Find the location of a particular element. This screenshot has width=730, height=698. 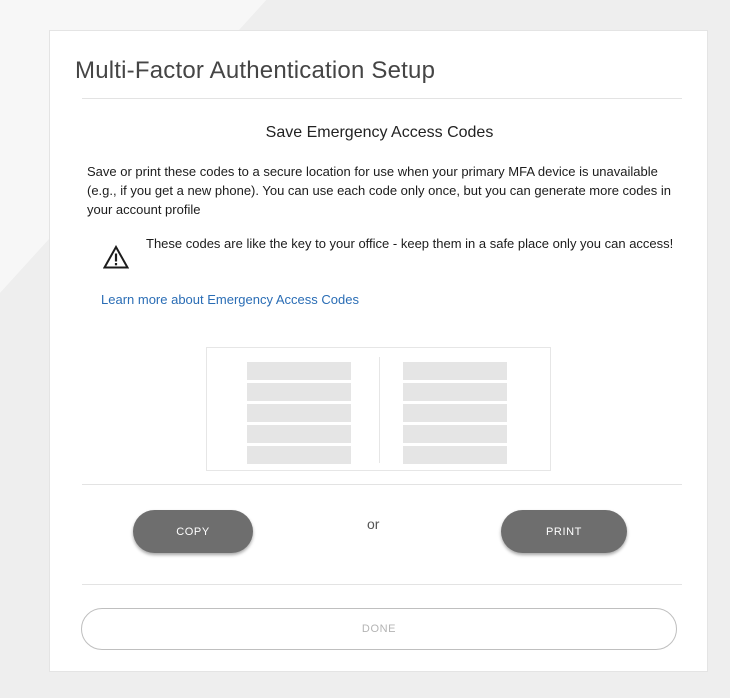

codes-column-right is located at coordinates (455, 414).